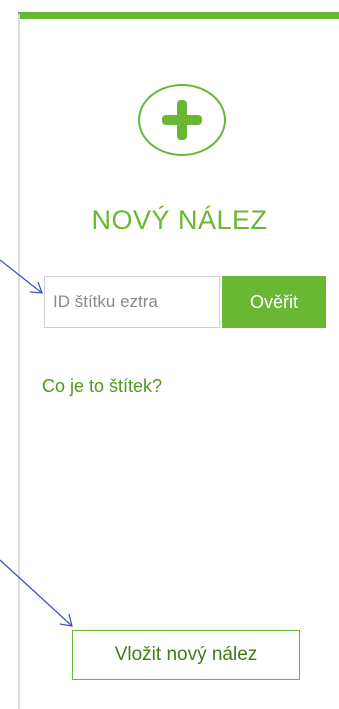 Image resolution: width=339 pixels, height=709 pixels. I want to click on verify-button: Ověřit, so click(274, 302).